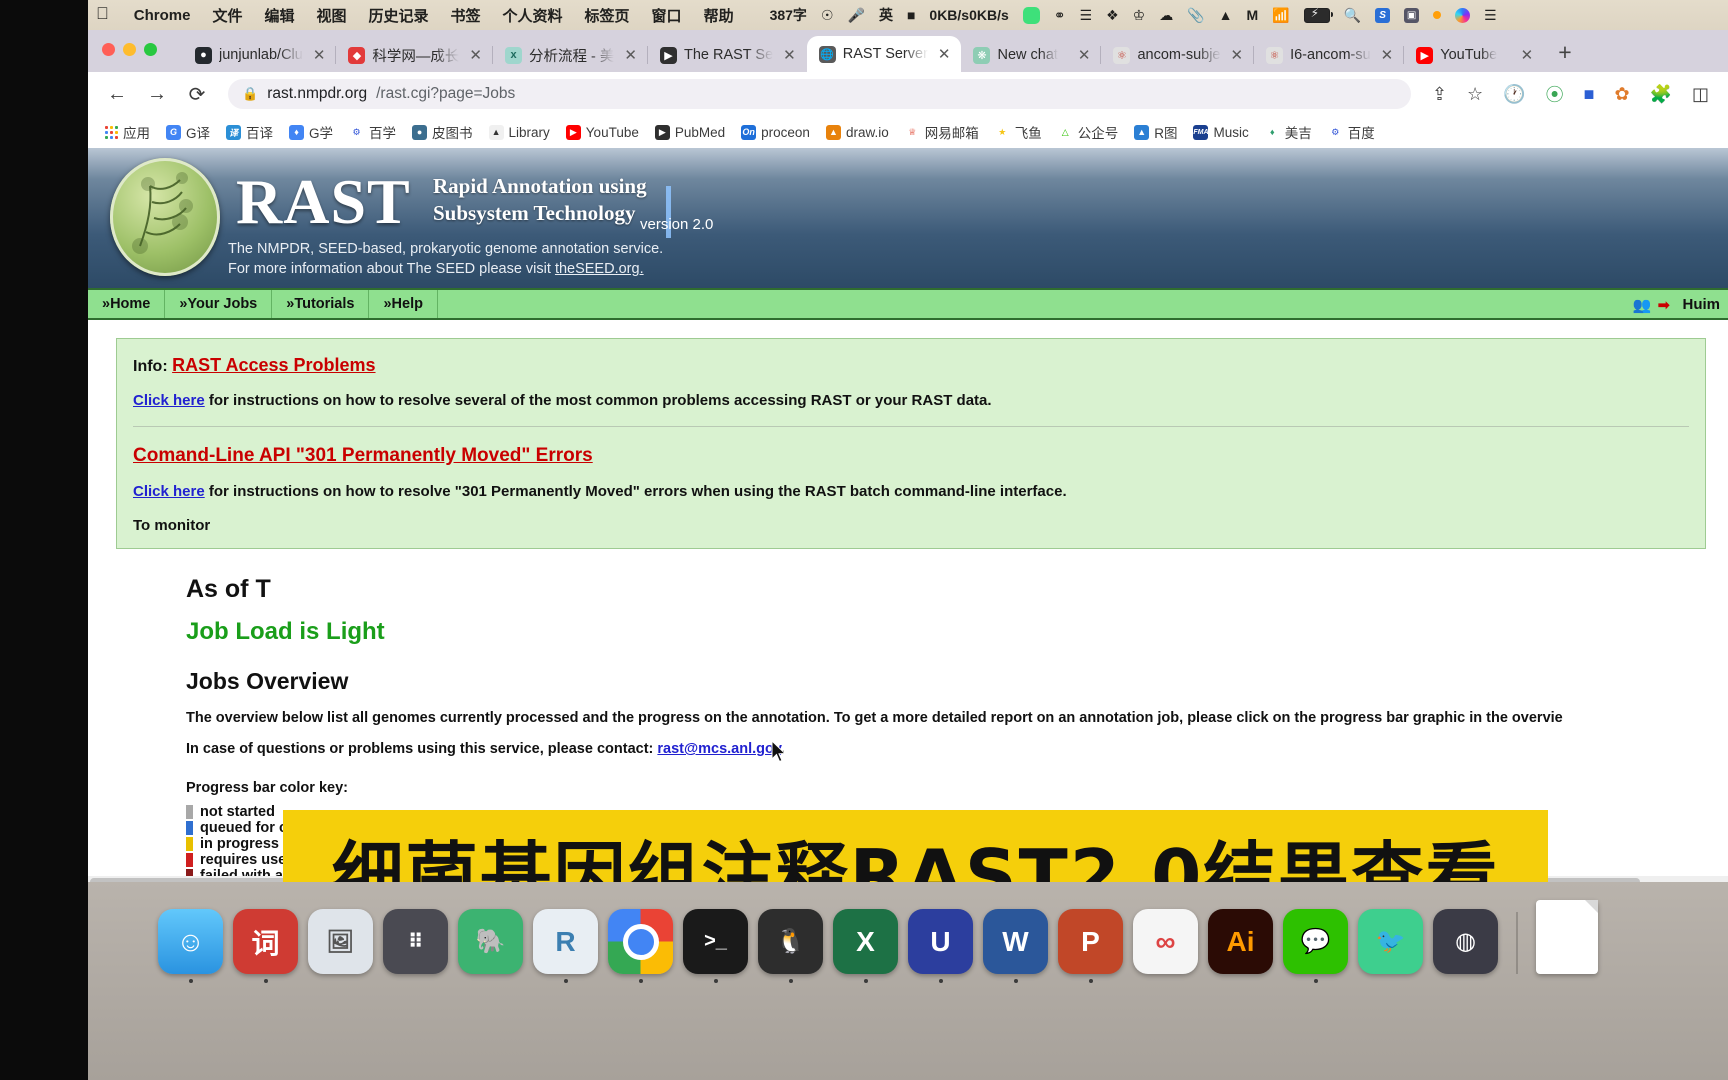  What do you see at coordinates (1667, 305) in the screenshot?
I see `logout-icon: ➡` at bounding box center [1667, 305].